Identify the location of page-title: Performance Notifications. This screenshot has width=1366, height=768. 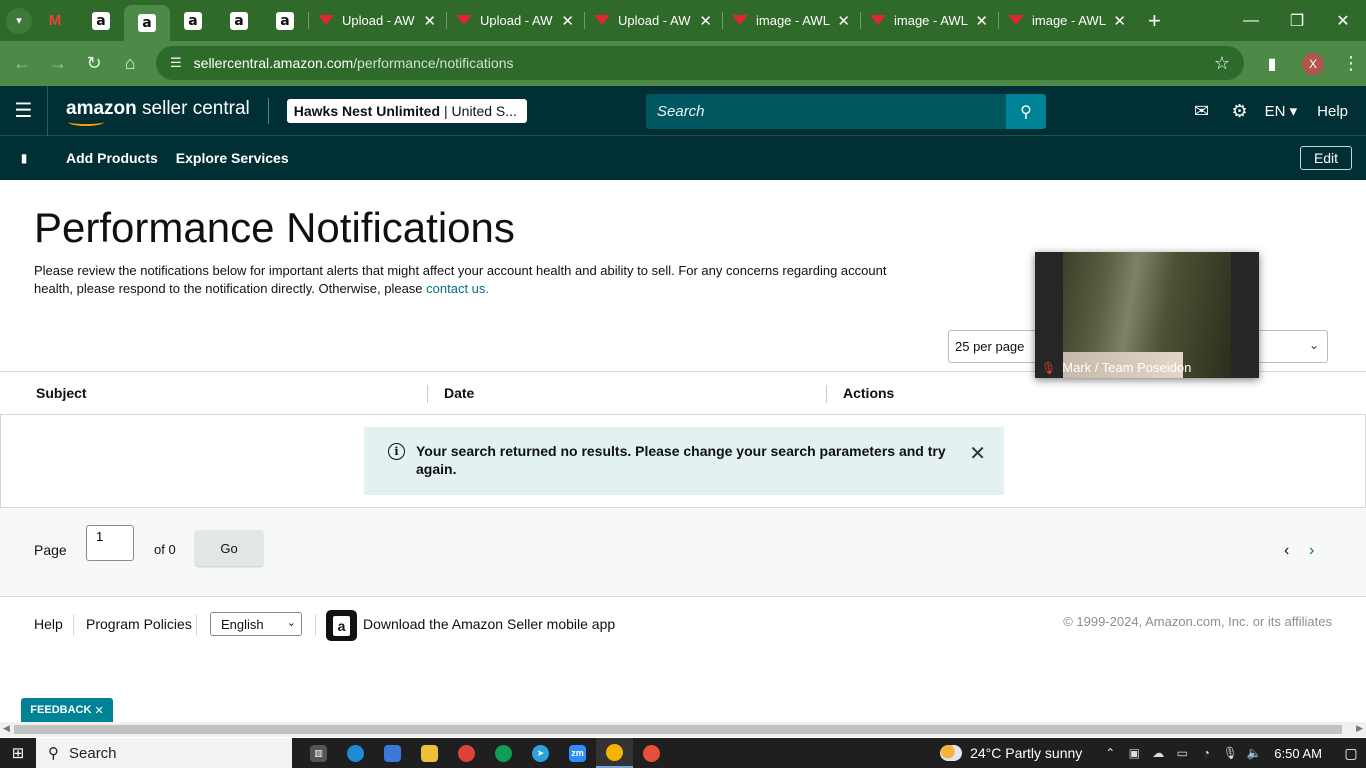
(274, 227).